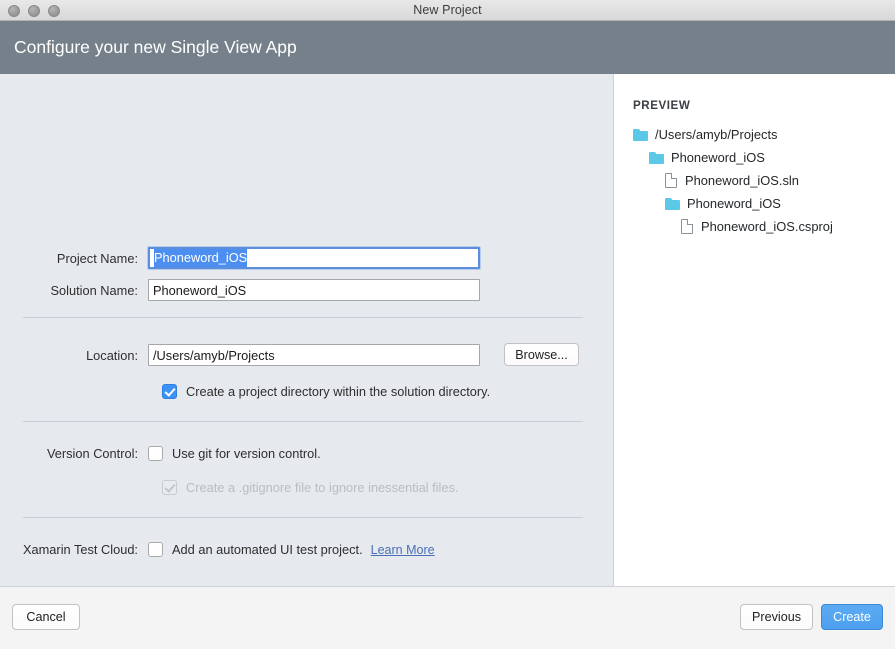 This screenshot has width=895, height=649. Describe the element at coordinates (314, 258) in the screenshot. I see `project-name-input: Phoneword_iOS` at that location.